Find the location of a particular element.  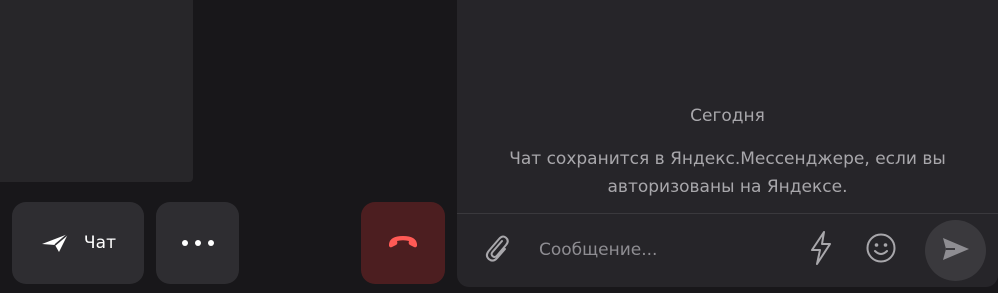

chat-button: Чат is located at coordinates (78, 243).